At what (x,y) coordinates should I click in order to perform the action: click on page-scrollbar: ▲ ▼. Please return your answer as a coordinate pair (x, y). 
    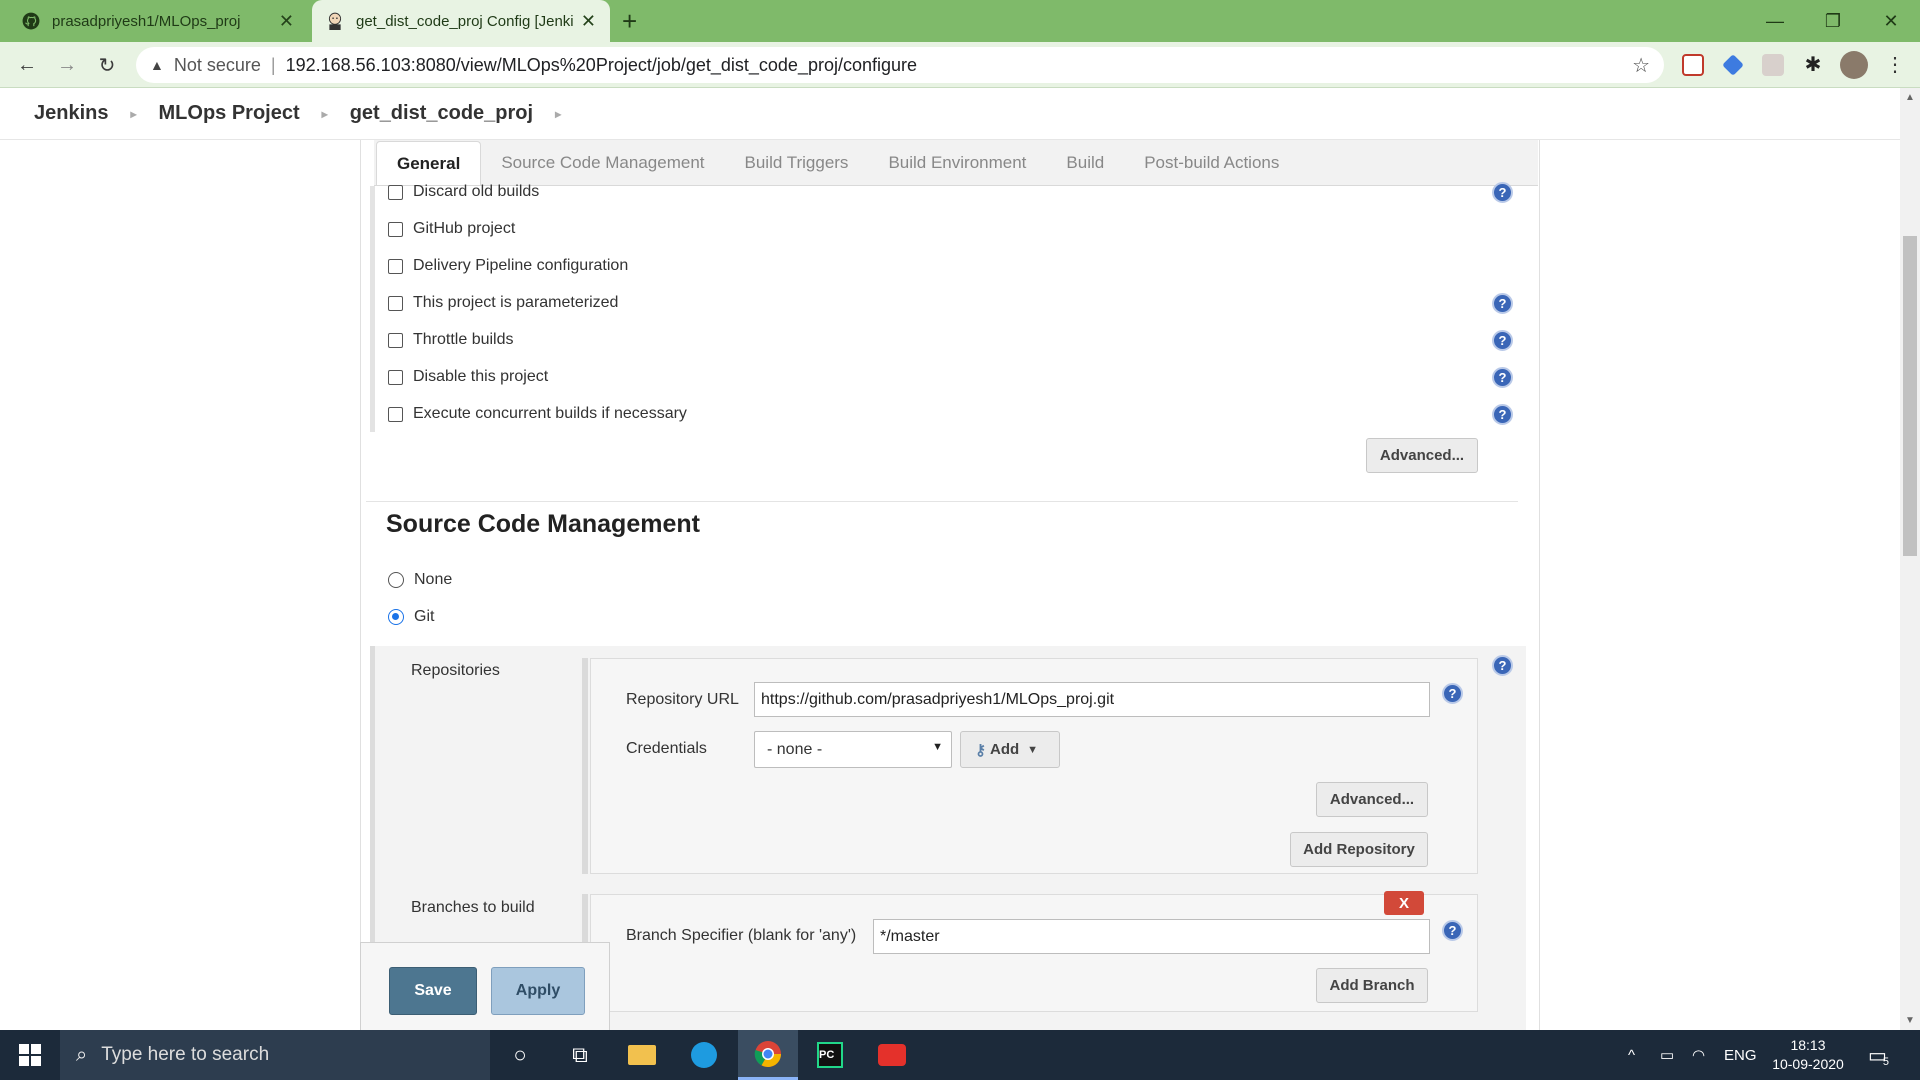
    Looking at the image, I should click on (1910, 559).